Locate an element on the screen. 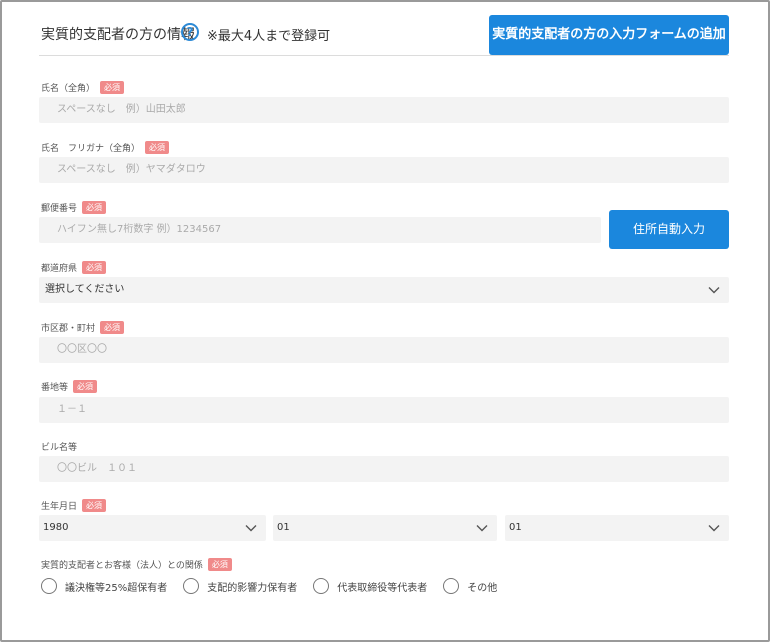 This screenshot has width=770, height=642. city-label: 市区郡・町村 必須 is located at coordinates (83, 327).